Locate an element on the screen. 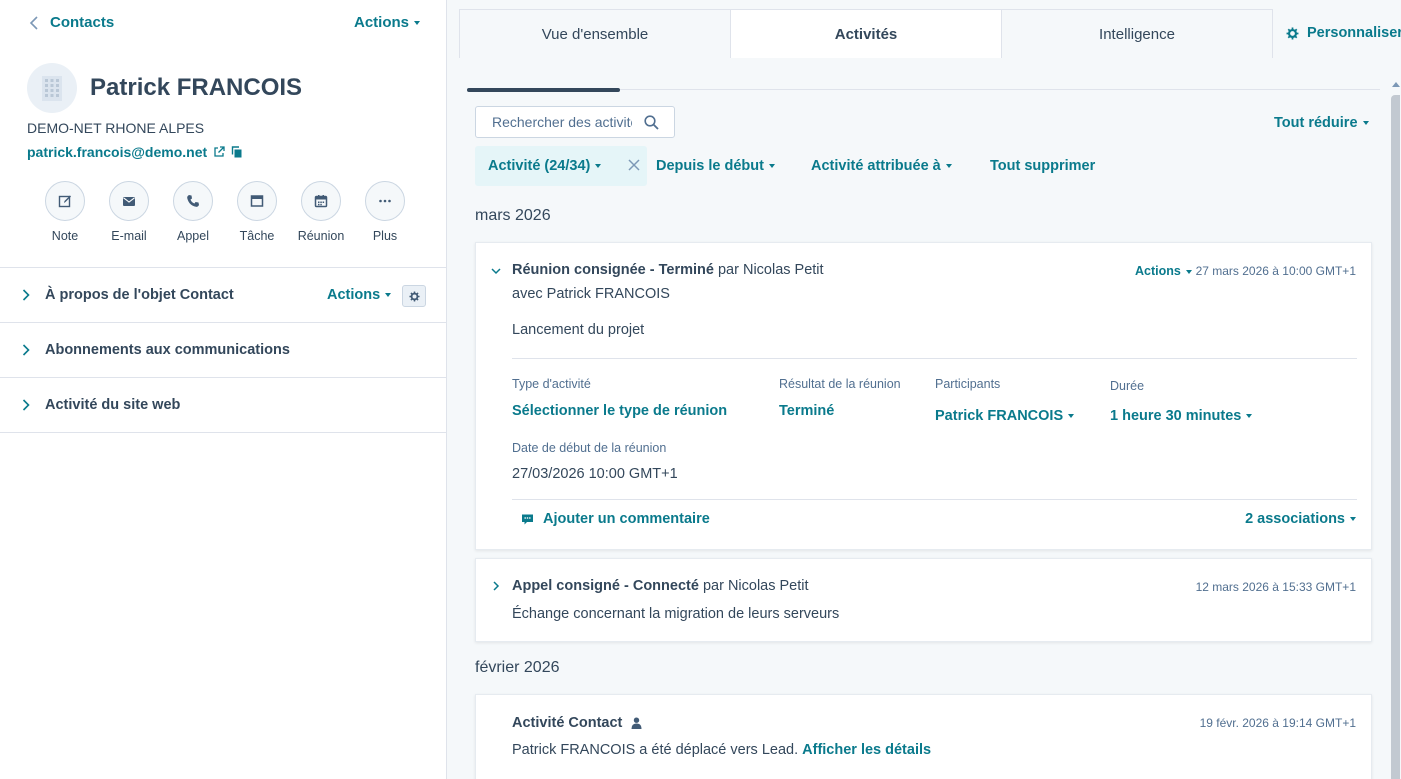  meeting-result-select: Terminé is located at coordinates (806, 411).